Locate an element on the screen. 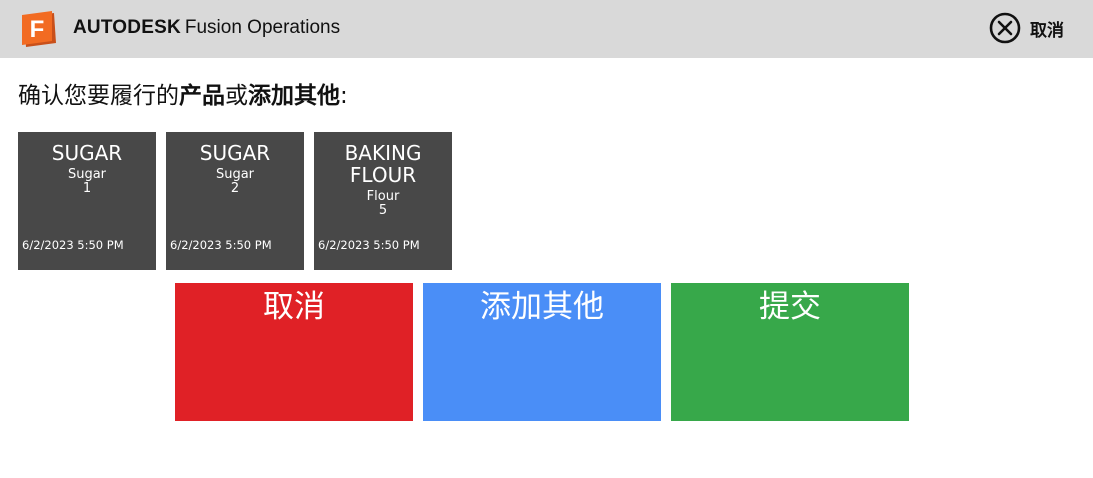 Image resolution: width=1093 pixels, height=478 pixels. page-prompt: 确认您要履行的产品或添加其他: is located at coordinates (183, 96).